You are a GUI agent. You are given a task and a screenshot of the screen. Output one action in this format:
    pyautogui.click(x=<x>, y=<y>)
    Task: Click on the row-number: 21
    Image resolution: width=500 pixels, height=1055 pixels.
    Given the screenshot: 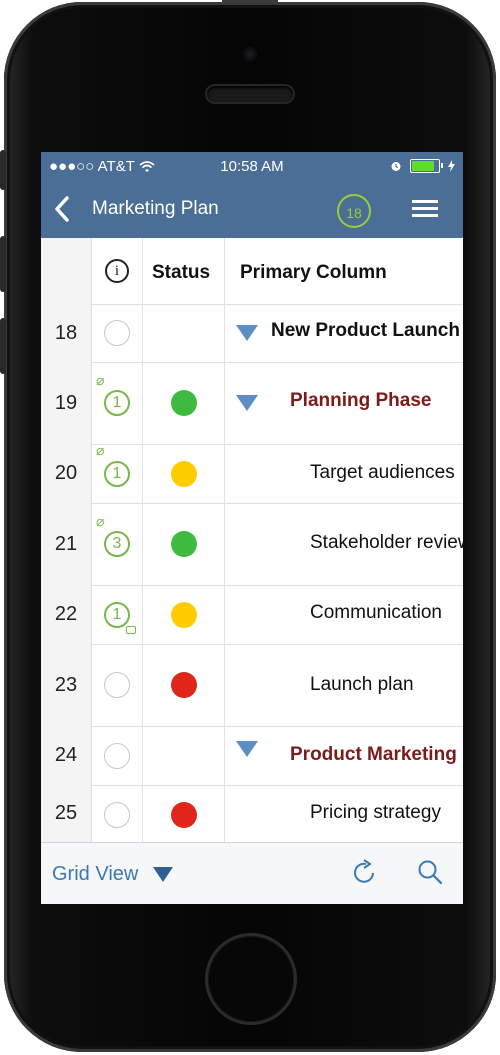 What is the action you would take?
    pyautogui.click(x=66, y=544)
    